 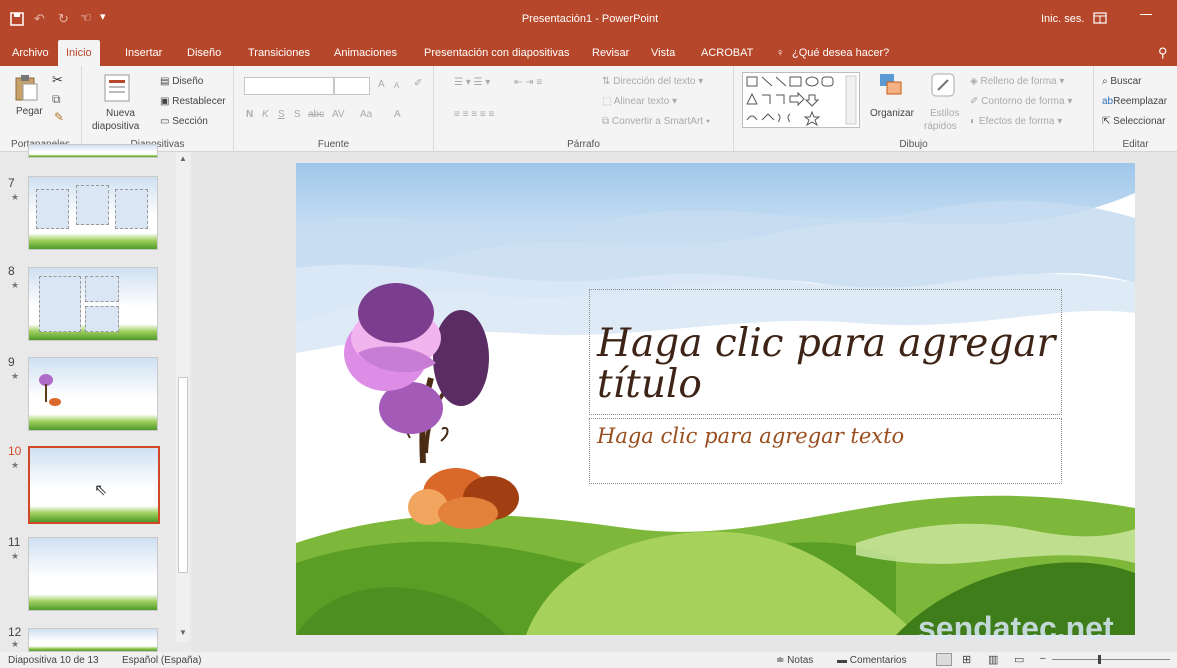 I want to click on align-text-button: ⬚ Alinear texto ▾, so click(x=639, y=101).